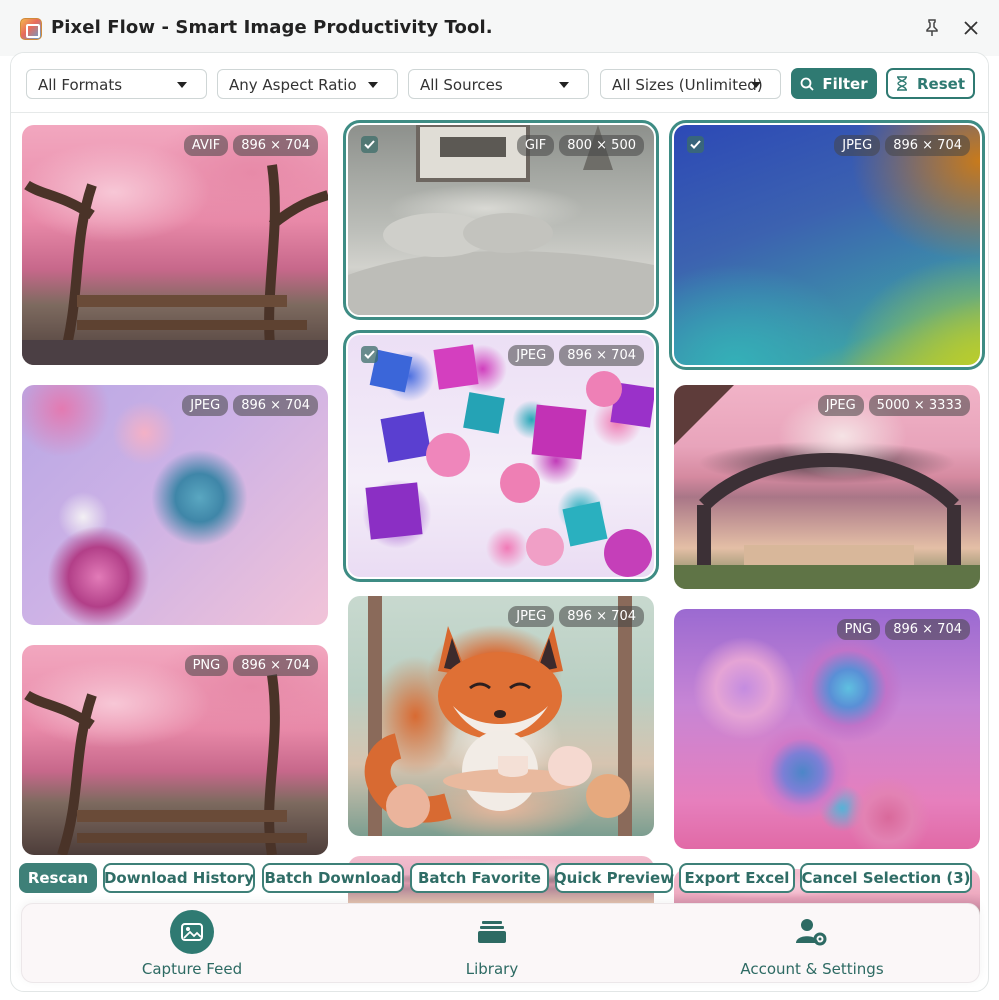  I want to click on format-select: All Formats, so click(116, 84).